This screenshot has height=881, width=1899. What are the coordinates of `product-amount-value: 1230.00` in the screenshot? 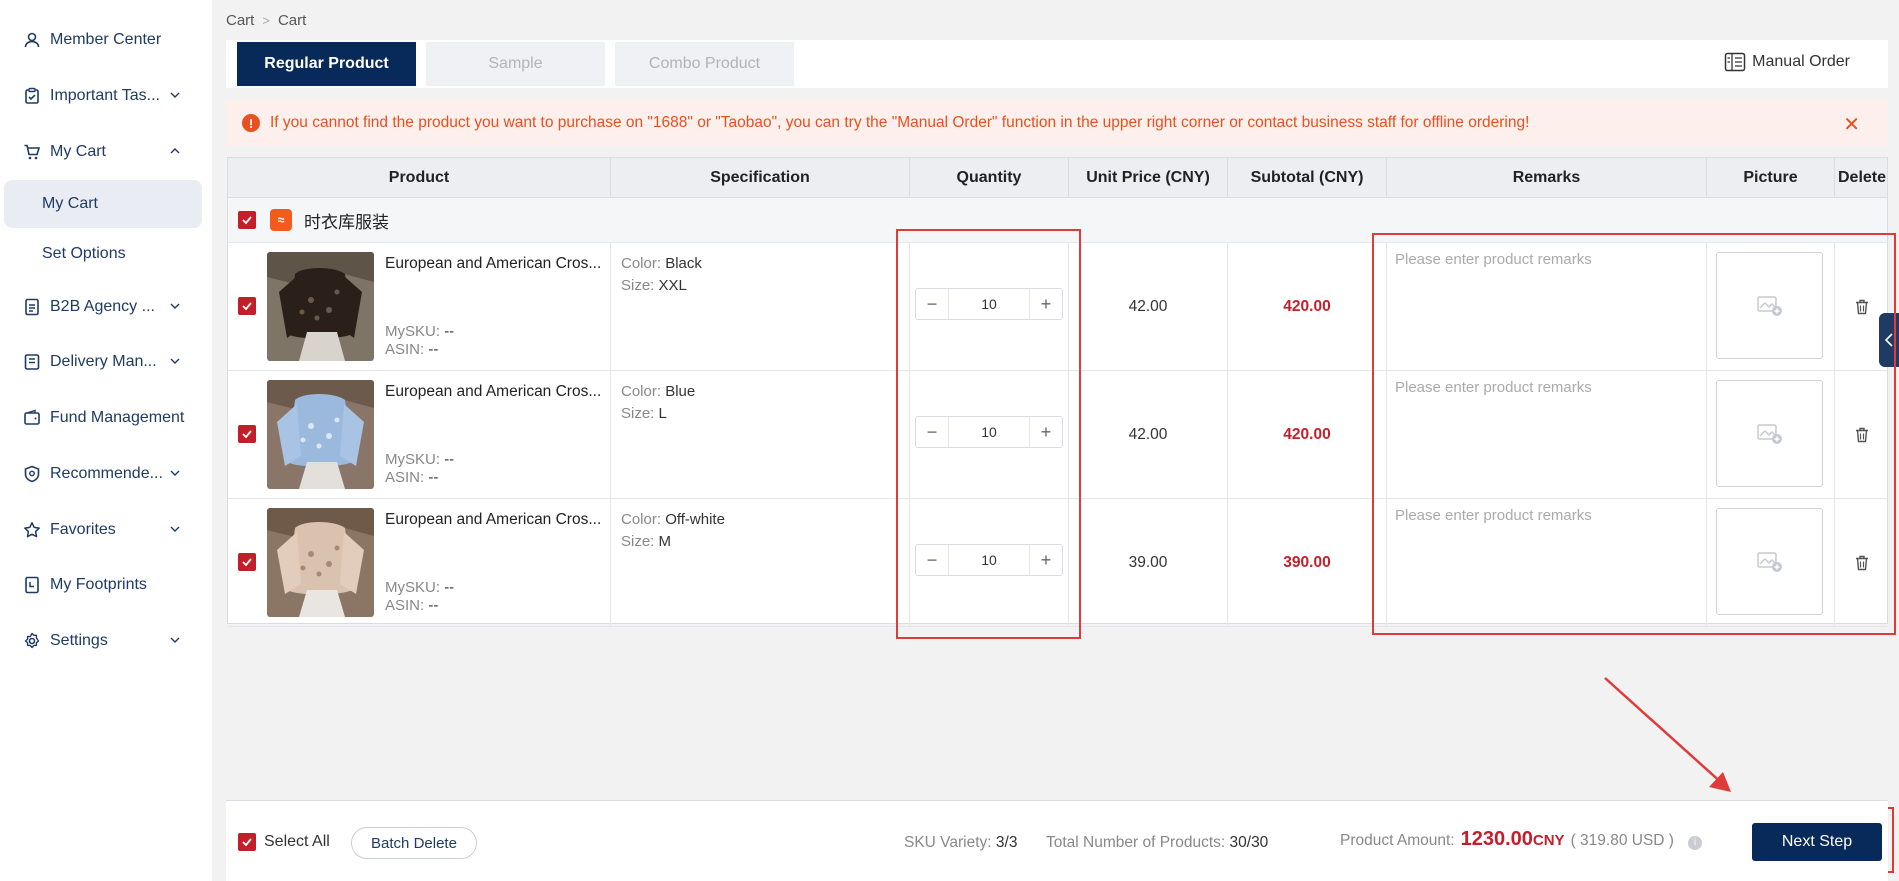 It's located at (1496, 839).